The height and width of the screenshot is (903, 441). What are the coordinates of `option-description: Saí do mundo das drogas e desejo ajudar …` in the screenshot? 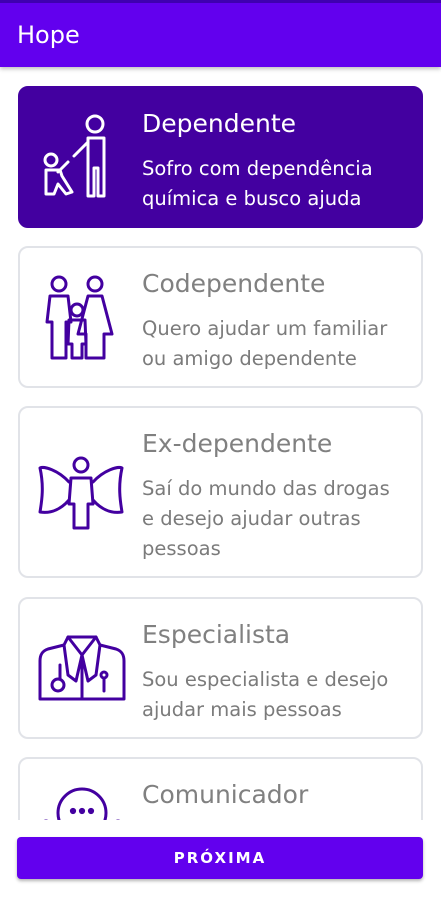 It's located at (266, 518).